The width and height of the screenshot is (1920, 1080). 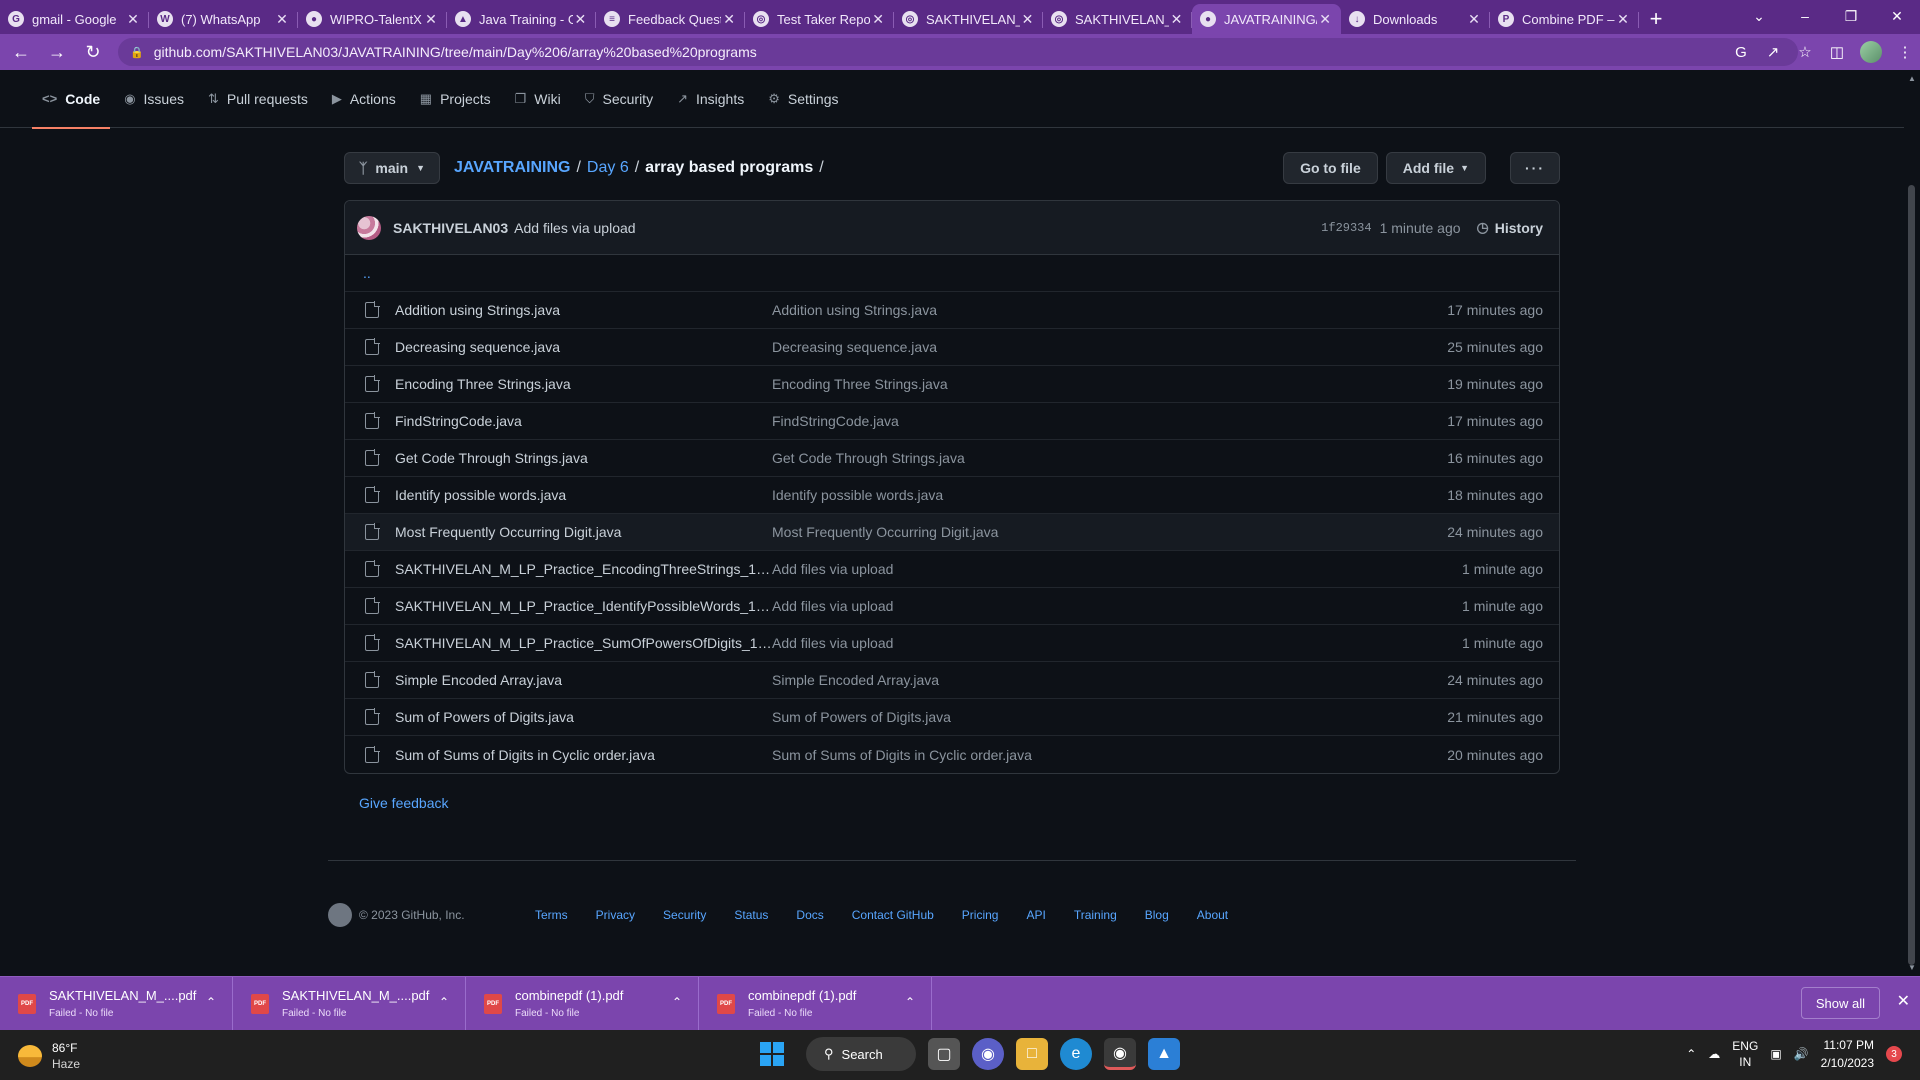 What do you see at coordinates (455, 99) in the screenshot?
I see `tab-projects: ▦ Projects` at bounding box center [455, 99].